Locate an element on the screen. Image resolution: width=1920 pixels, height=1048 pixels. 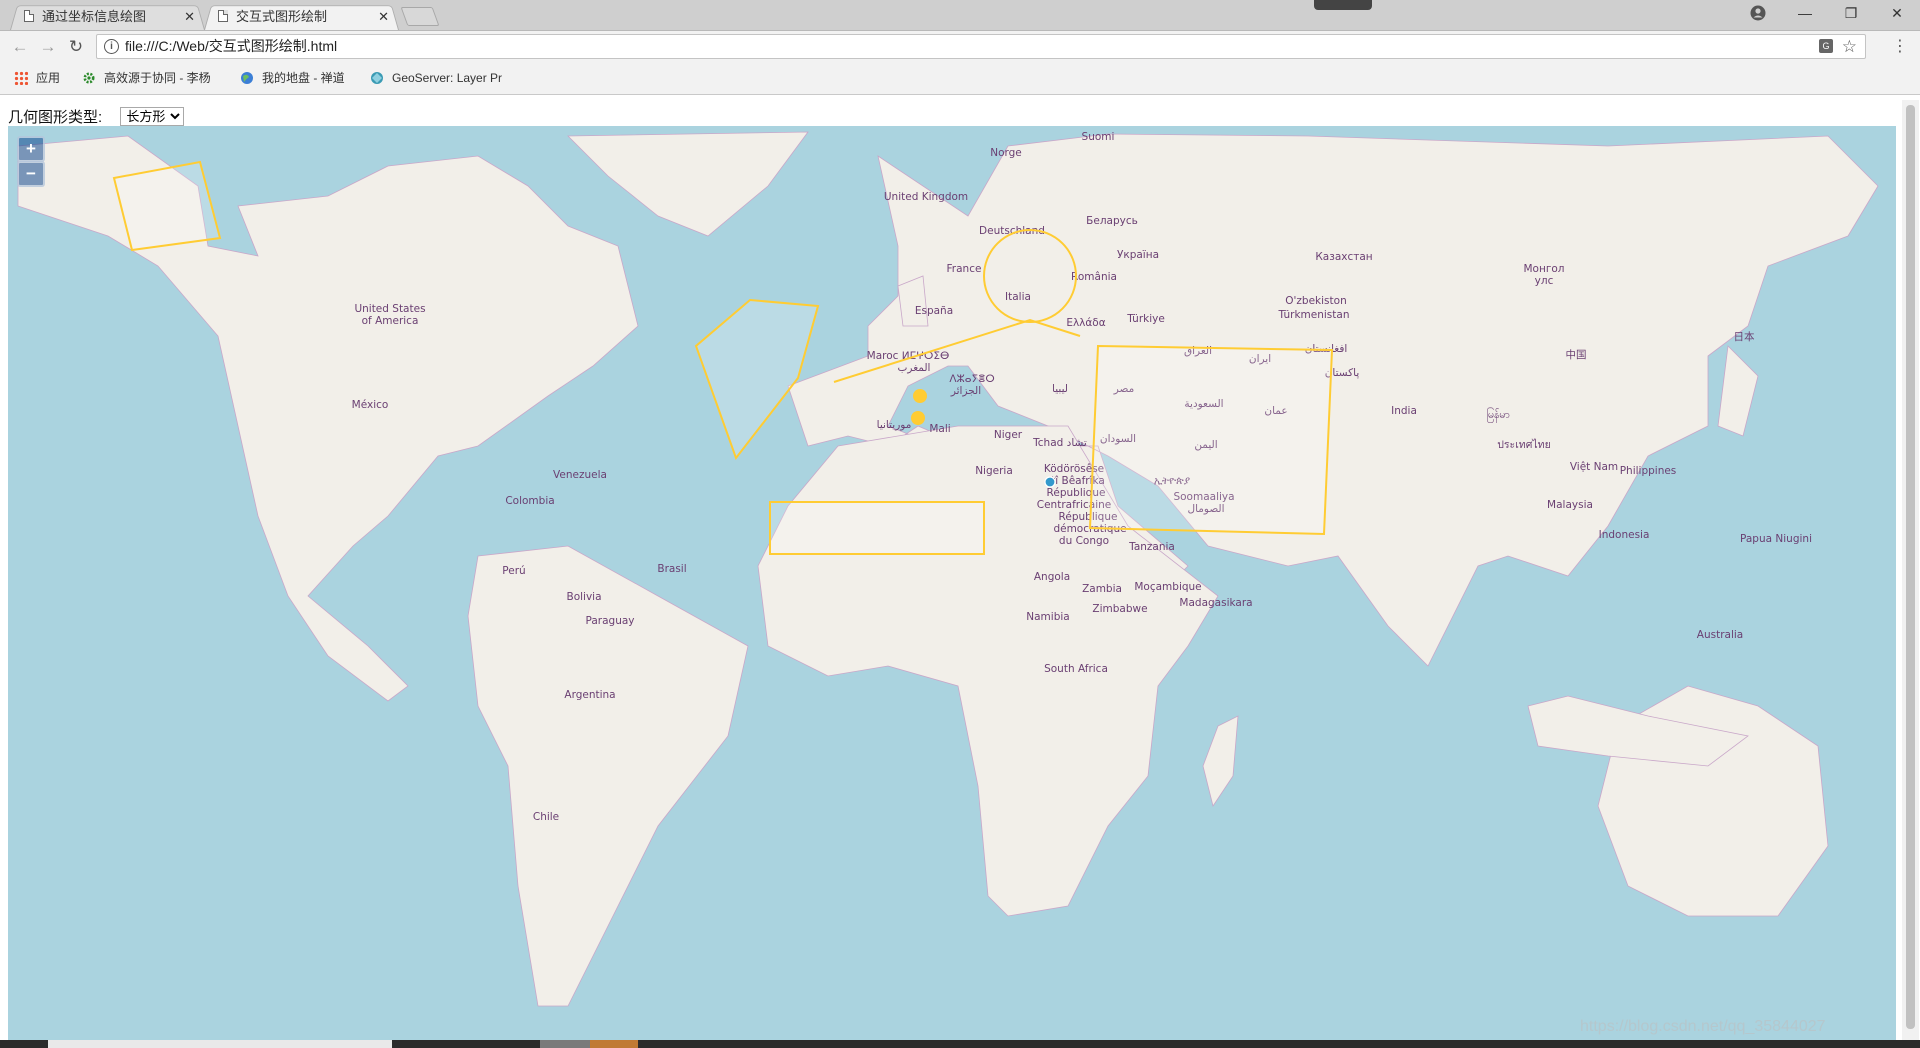
country-label-papua: Papua Niugini is located at coordinates (1776, 539).